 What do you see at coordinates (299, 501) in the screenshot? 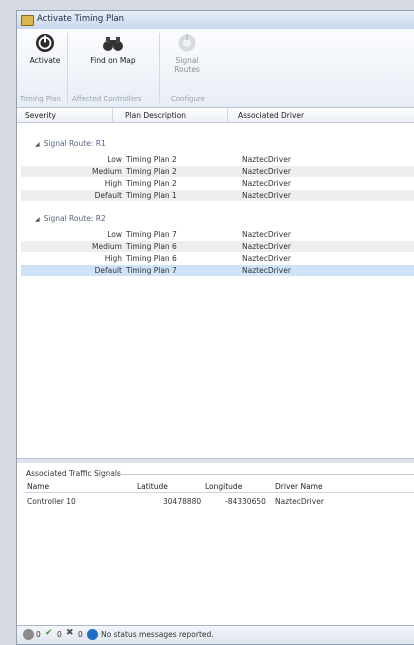
I see `driver-name-cell: NaztecDriver` at bounding box center [299, 501].